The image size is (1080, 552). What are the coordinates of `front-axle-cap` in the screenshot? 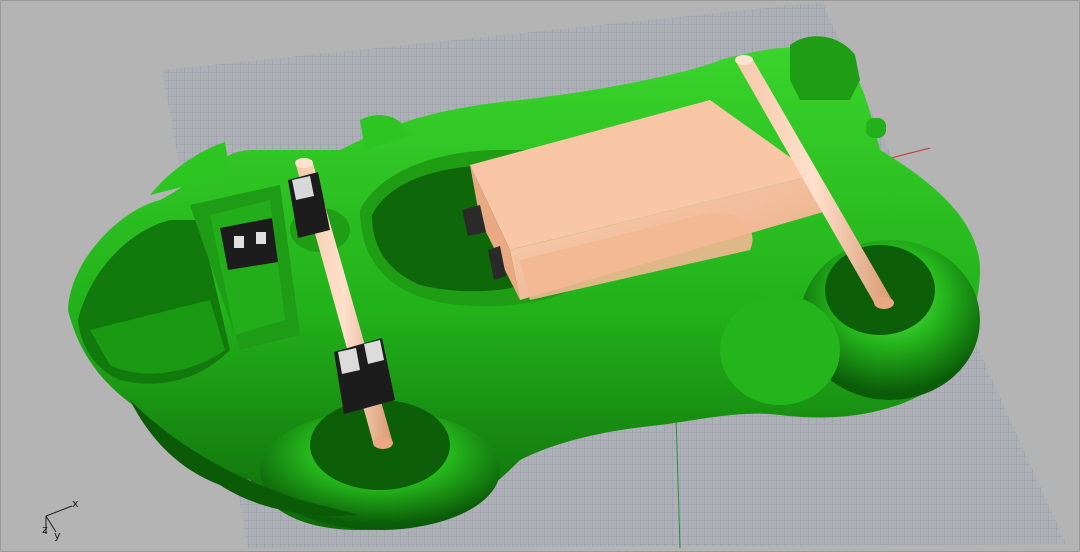 It's located at (304, 163).